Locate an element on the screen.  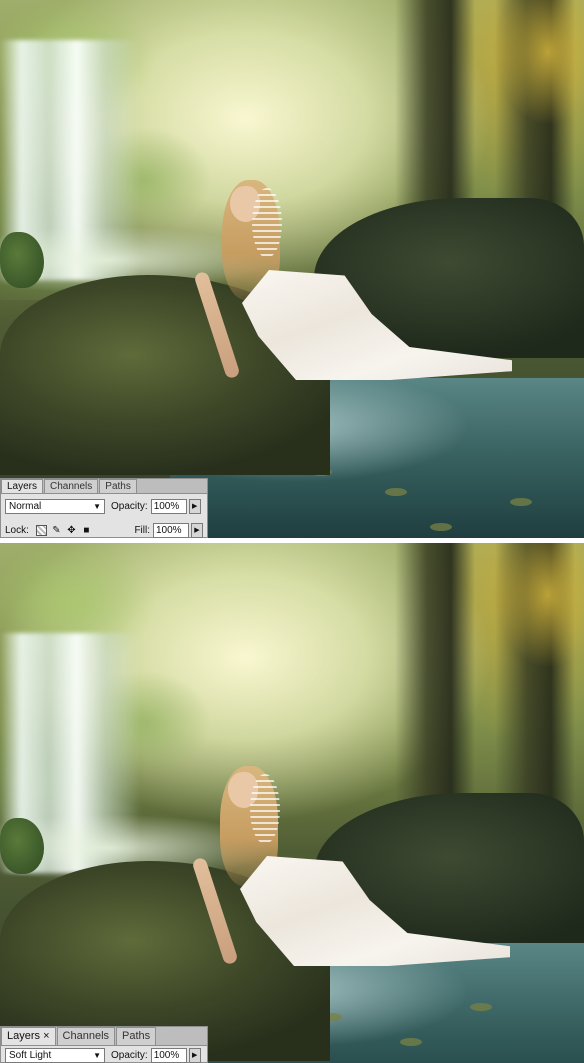
move-icon: ✥ is located at coordinates (71, 530).